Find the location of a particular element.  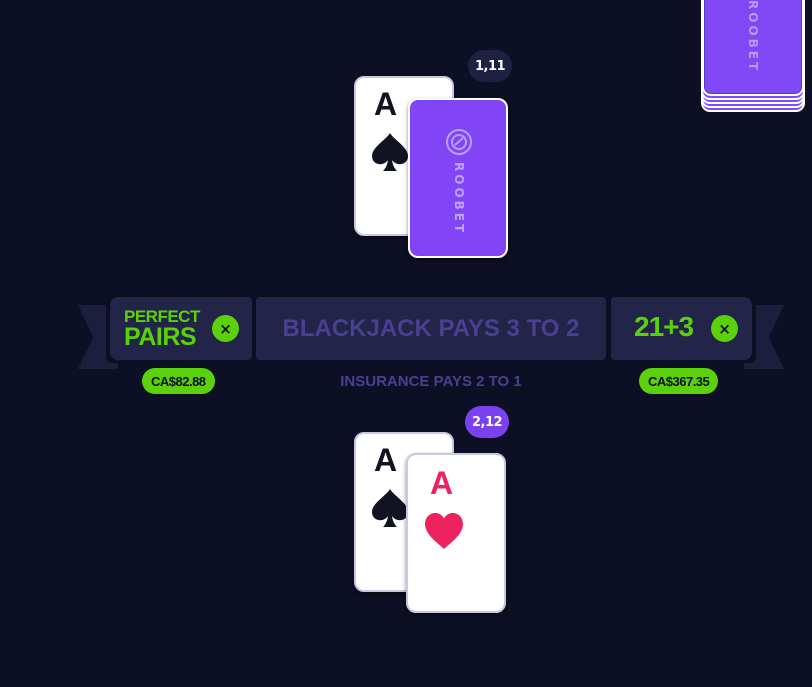

insurance-payout-text: INSURANCE PAYS 2 TO 1 is located at coordinates (431, 381).